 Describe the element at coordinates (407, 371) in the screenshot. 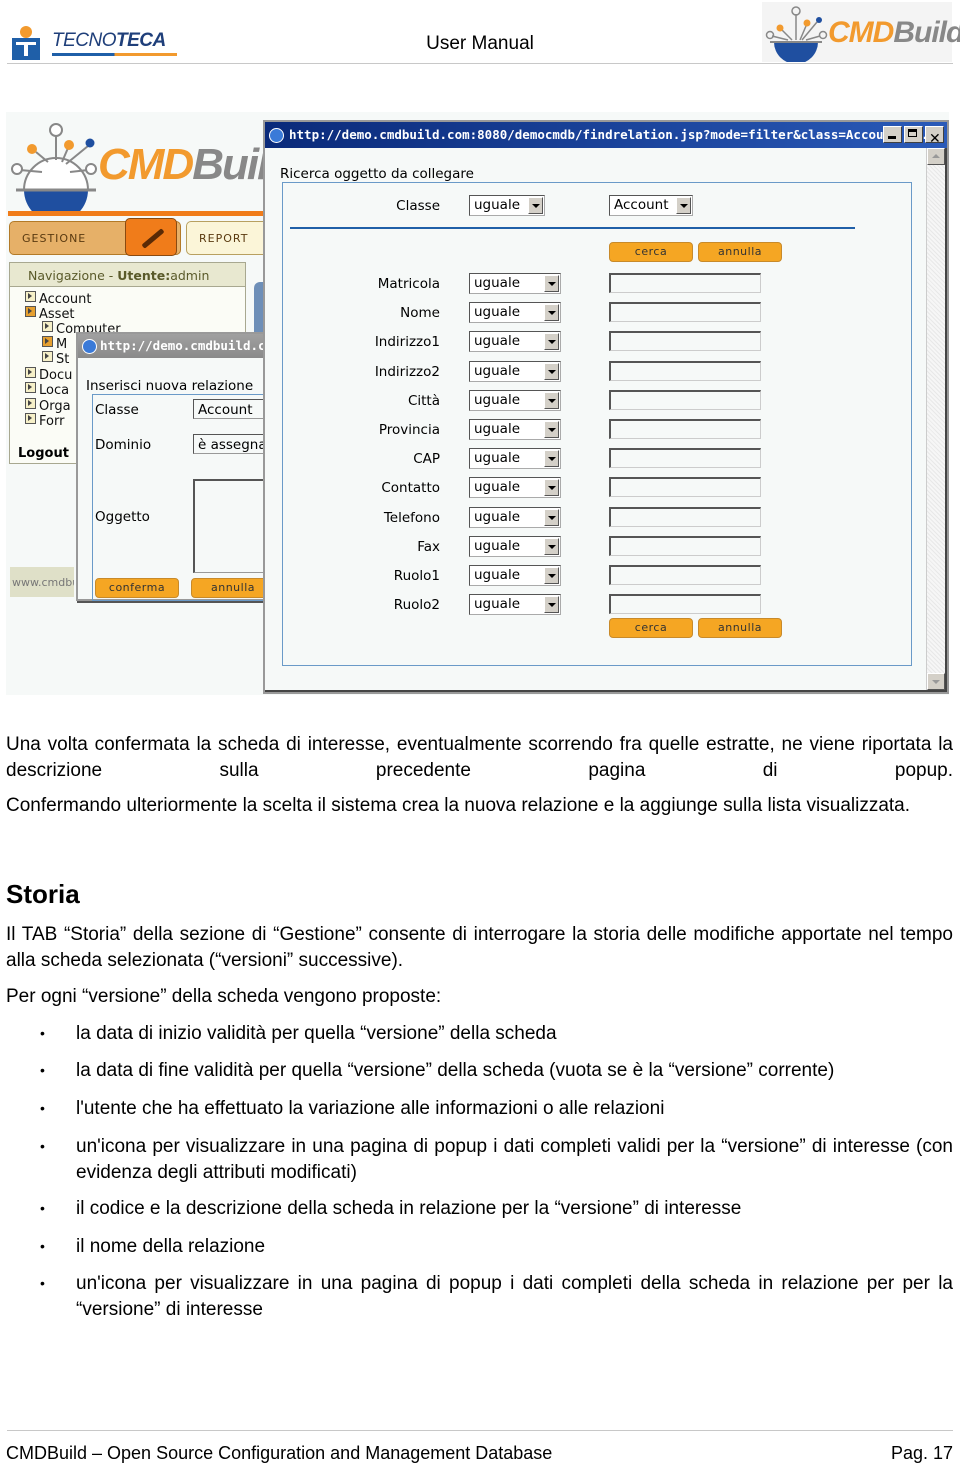

I see `filter-label-indirizzo2: Indirizzo2` at that location.